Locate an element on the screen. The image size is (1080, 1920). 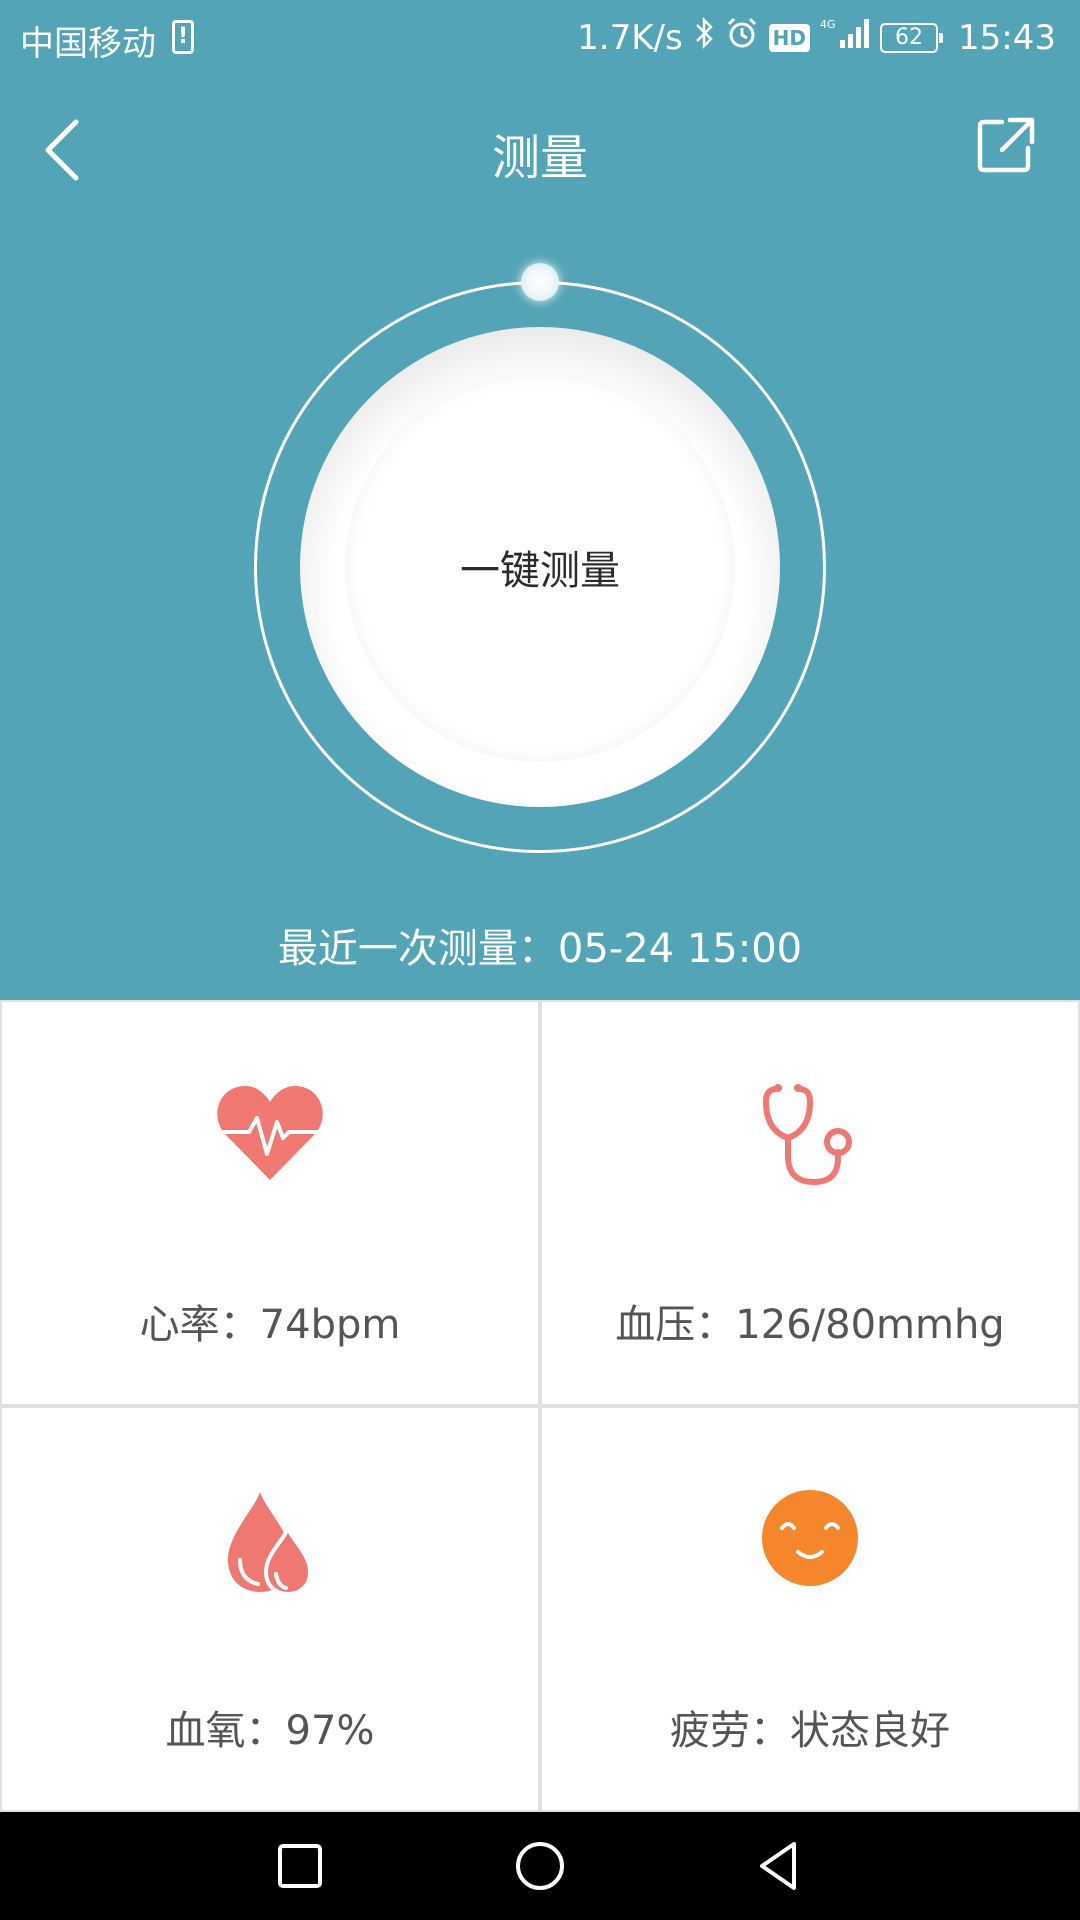
heart-rate-icon is located at coordinates (270, 1133).